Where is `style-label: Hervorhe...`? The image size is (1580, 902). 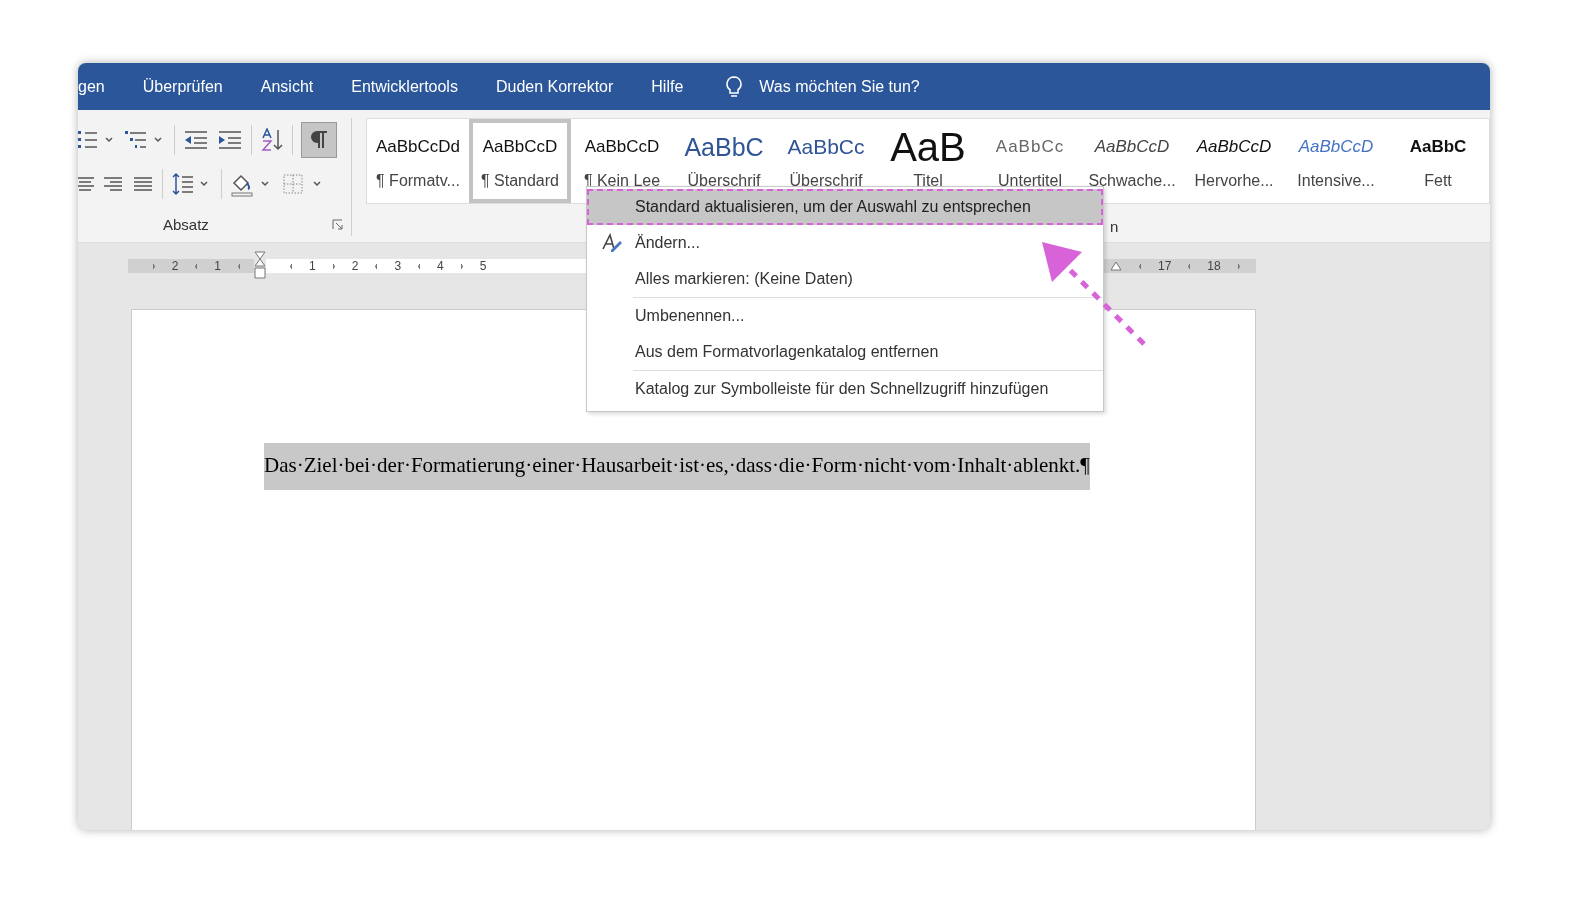
style-label: Hervorhe... is located at coordinates (1234, 181).